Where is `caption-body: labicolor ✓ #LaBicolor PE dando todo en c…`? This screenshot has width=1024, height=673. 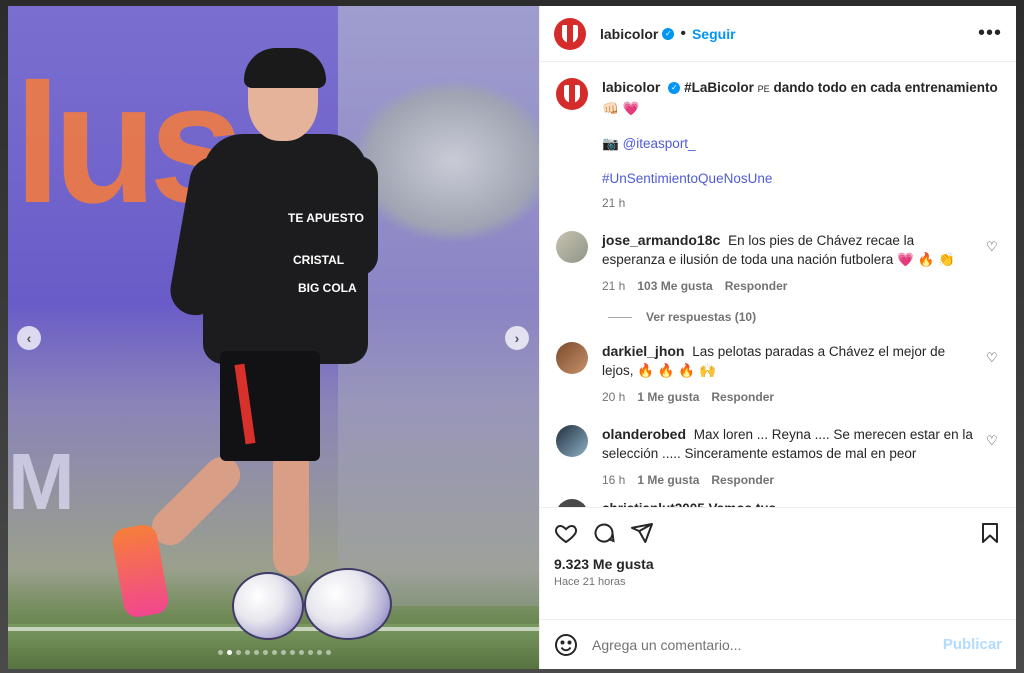 caption-body: labicolor ✓ #LaBicolor PE dando todo en c… is located at coordinates (801, 145).